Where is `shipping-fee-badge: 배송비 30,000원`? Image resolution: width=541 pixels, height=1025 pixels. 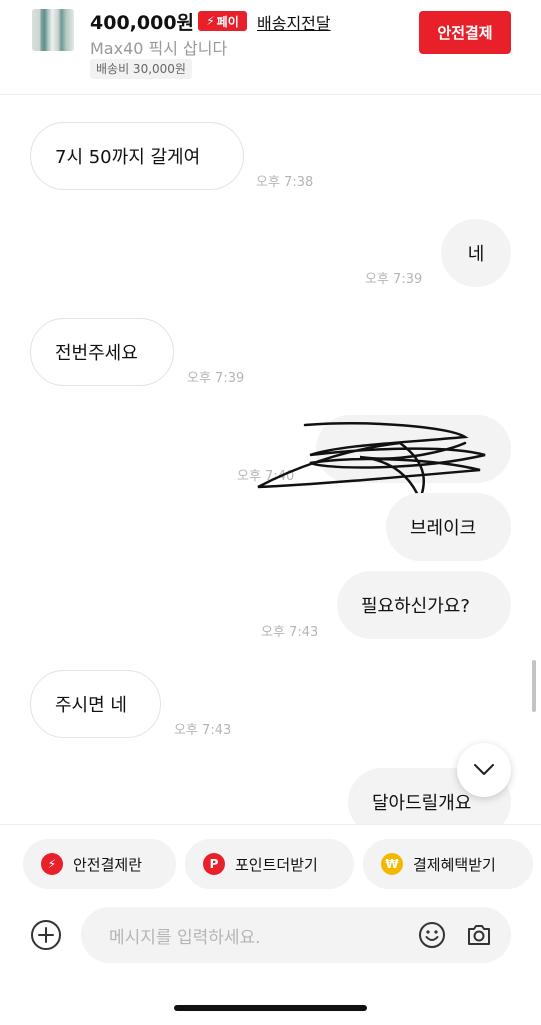 shipping-fee-badge: 배송비 30,000원 is located at coordinates (141, 69).